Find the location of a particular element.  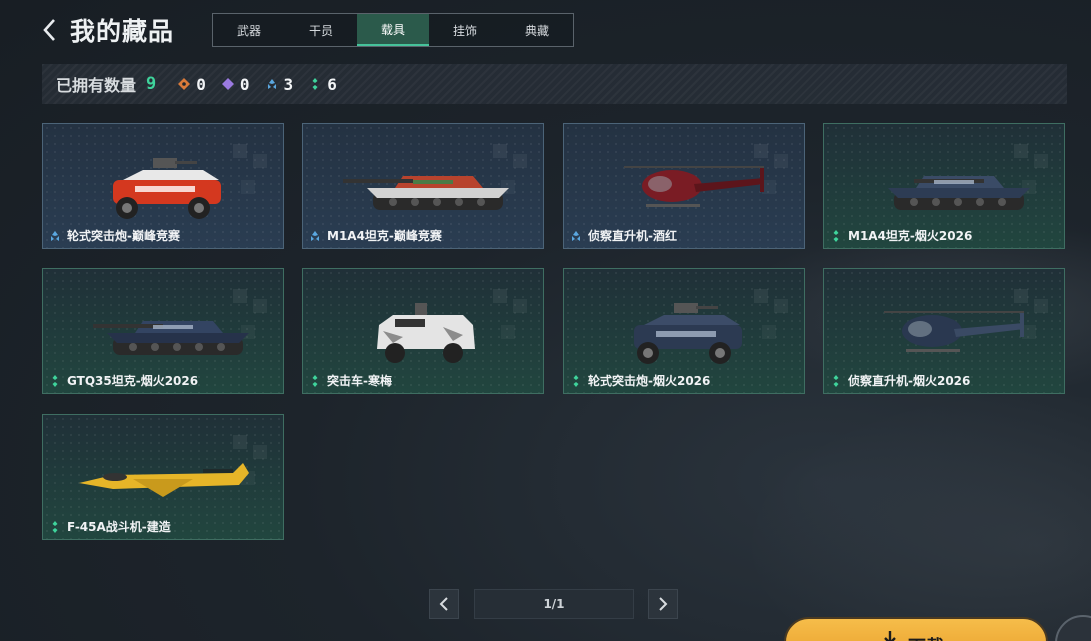

category-tabs: 武器 干员 载具 挂饰 典藏 is located at coordinates (393, 30).